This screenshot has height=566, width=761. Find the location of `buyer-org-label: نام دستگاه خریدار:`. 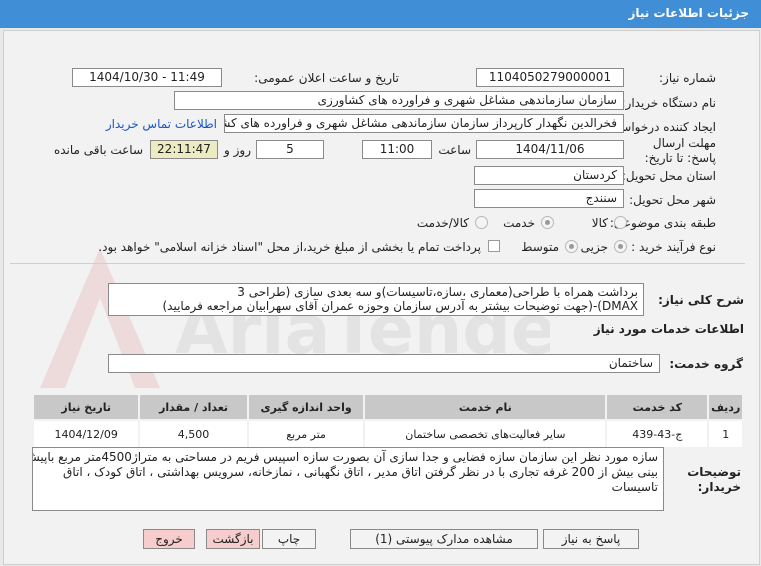

buyer-org-label: نام دستگاه خریدار: is located at coordinates (669, 103).